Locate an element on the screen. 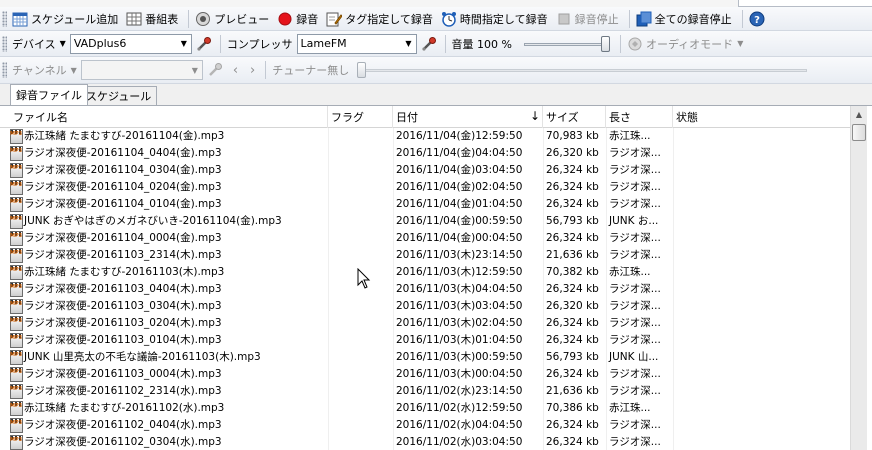 The width and height of the screenshot is (872, 450). cell-name: ラジオ深夜便-20161104_0004(金).mp3 is located at coordinates (169, 238).